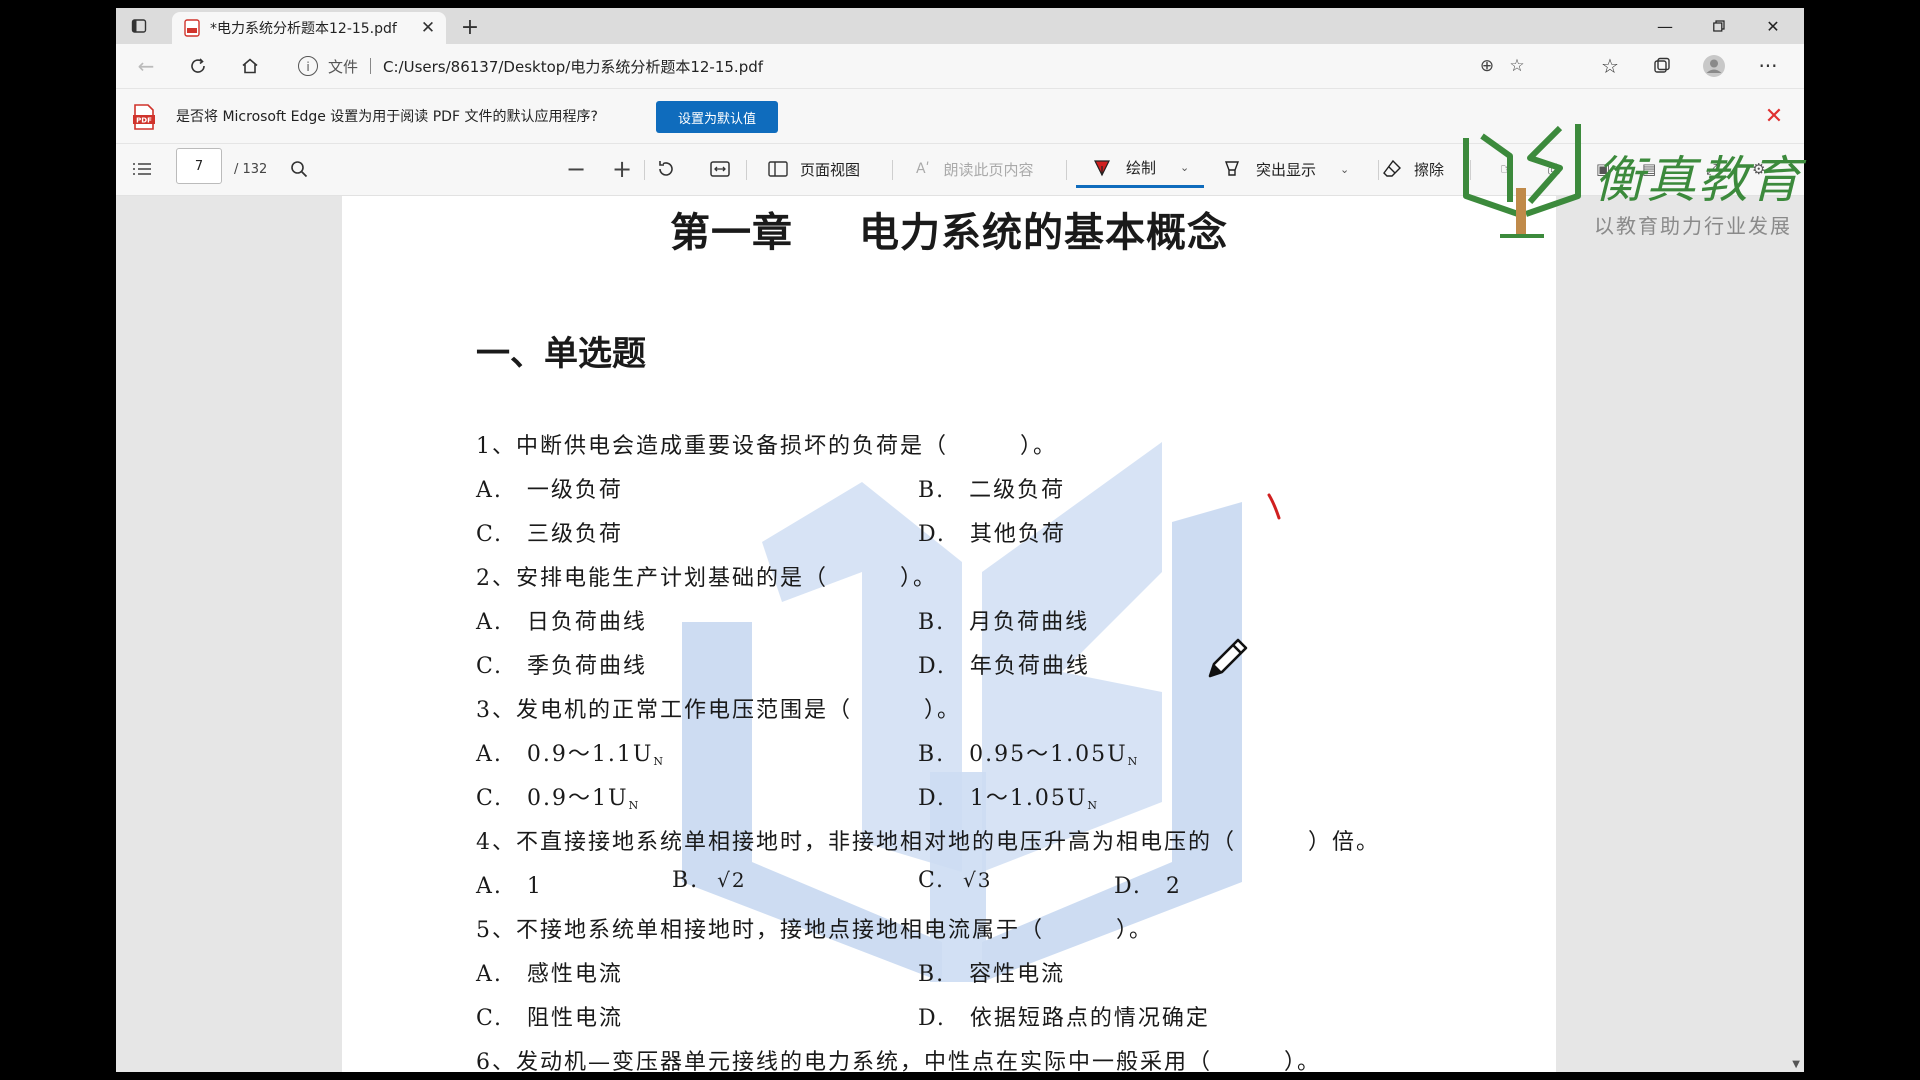 This screenshot has width=1920, height=1080. Describe the element at coordinates (144, 117) in the screenshot. I see `pdf-badge-icon: PDF` at that location.